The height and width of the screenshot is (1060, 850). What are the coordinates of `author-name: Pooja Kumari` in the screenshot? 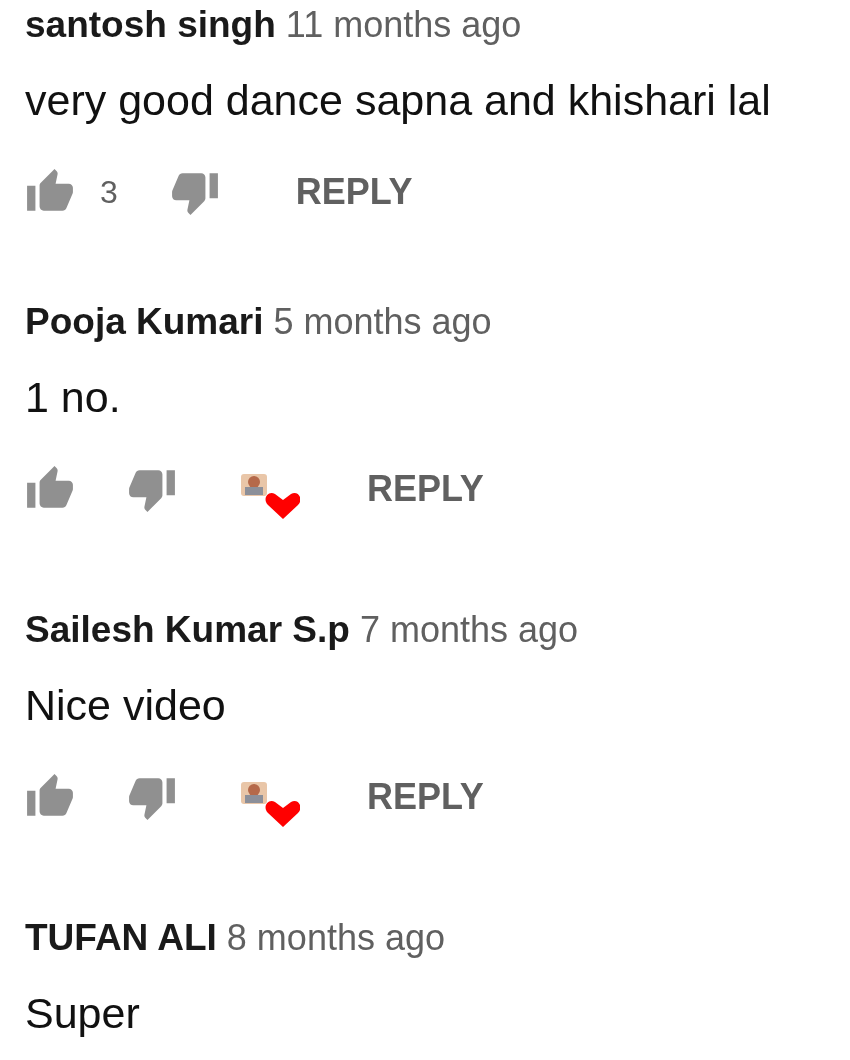 It's located at (144, 322).